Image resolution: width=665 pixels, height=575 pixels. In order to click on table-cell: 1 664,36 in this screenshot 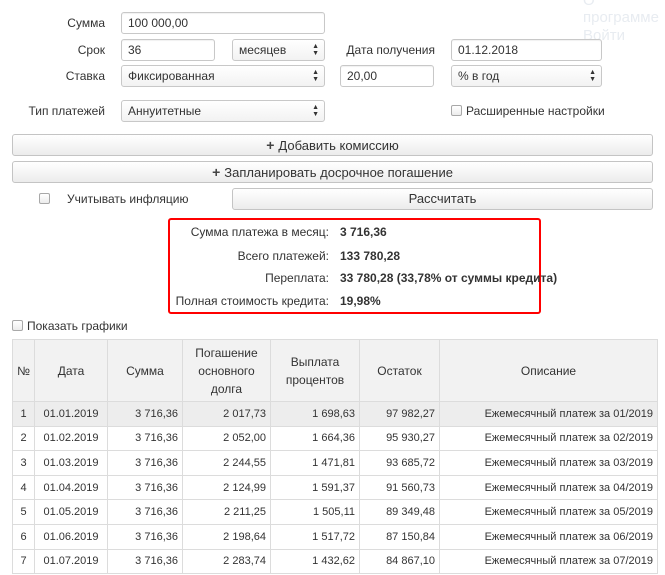, I will do `click(315, 438)`.